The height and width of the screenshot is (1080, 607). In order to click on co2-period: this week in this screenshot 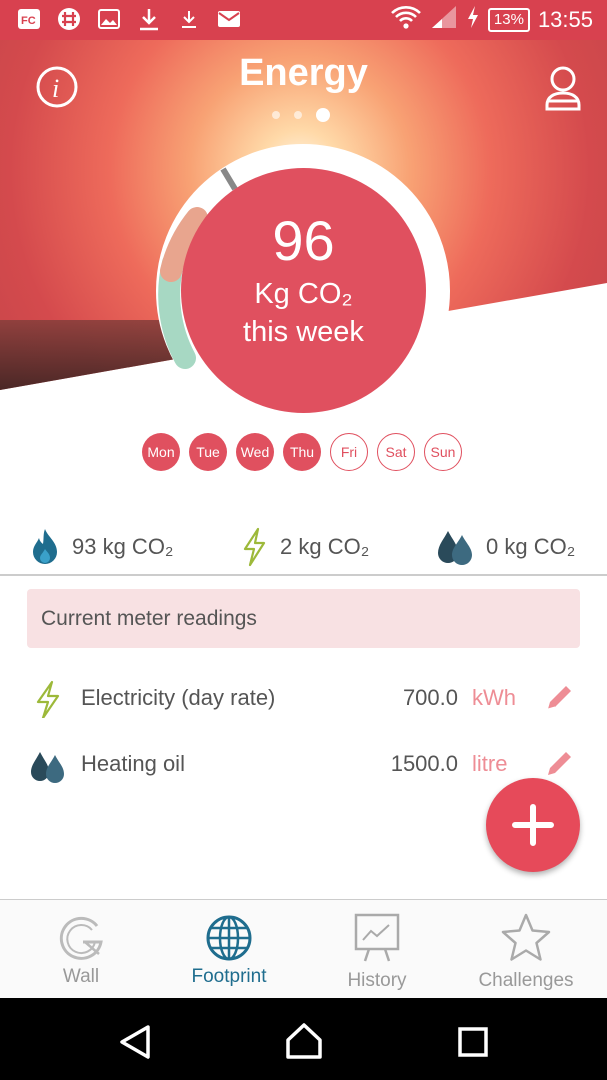, I will do `click(303, 332)`.